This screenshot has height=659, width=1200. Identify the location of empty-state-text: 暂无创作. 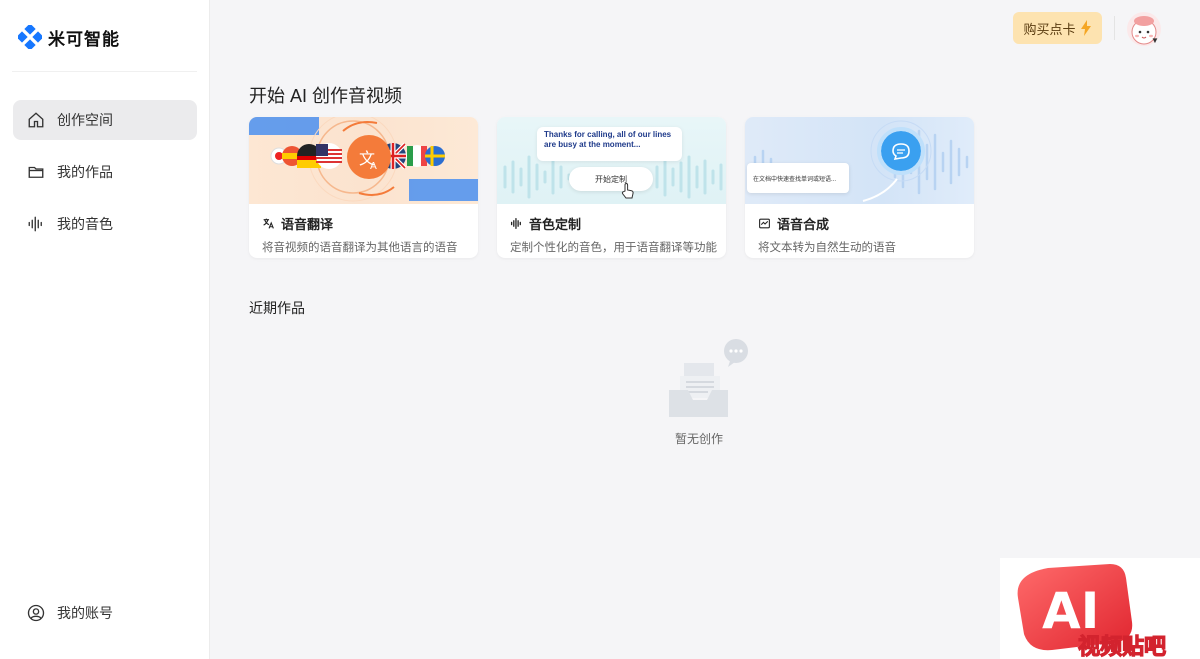
(698, 439).